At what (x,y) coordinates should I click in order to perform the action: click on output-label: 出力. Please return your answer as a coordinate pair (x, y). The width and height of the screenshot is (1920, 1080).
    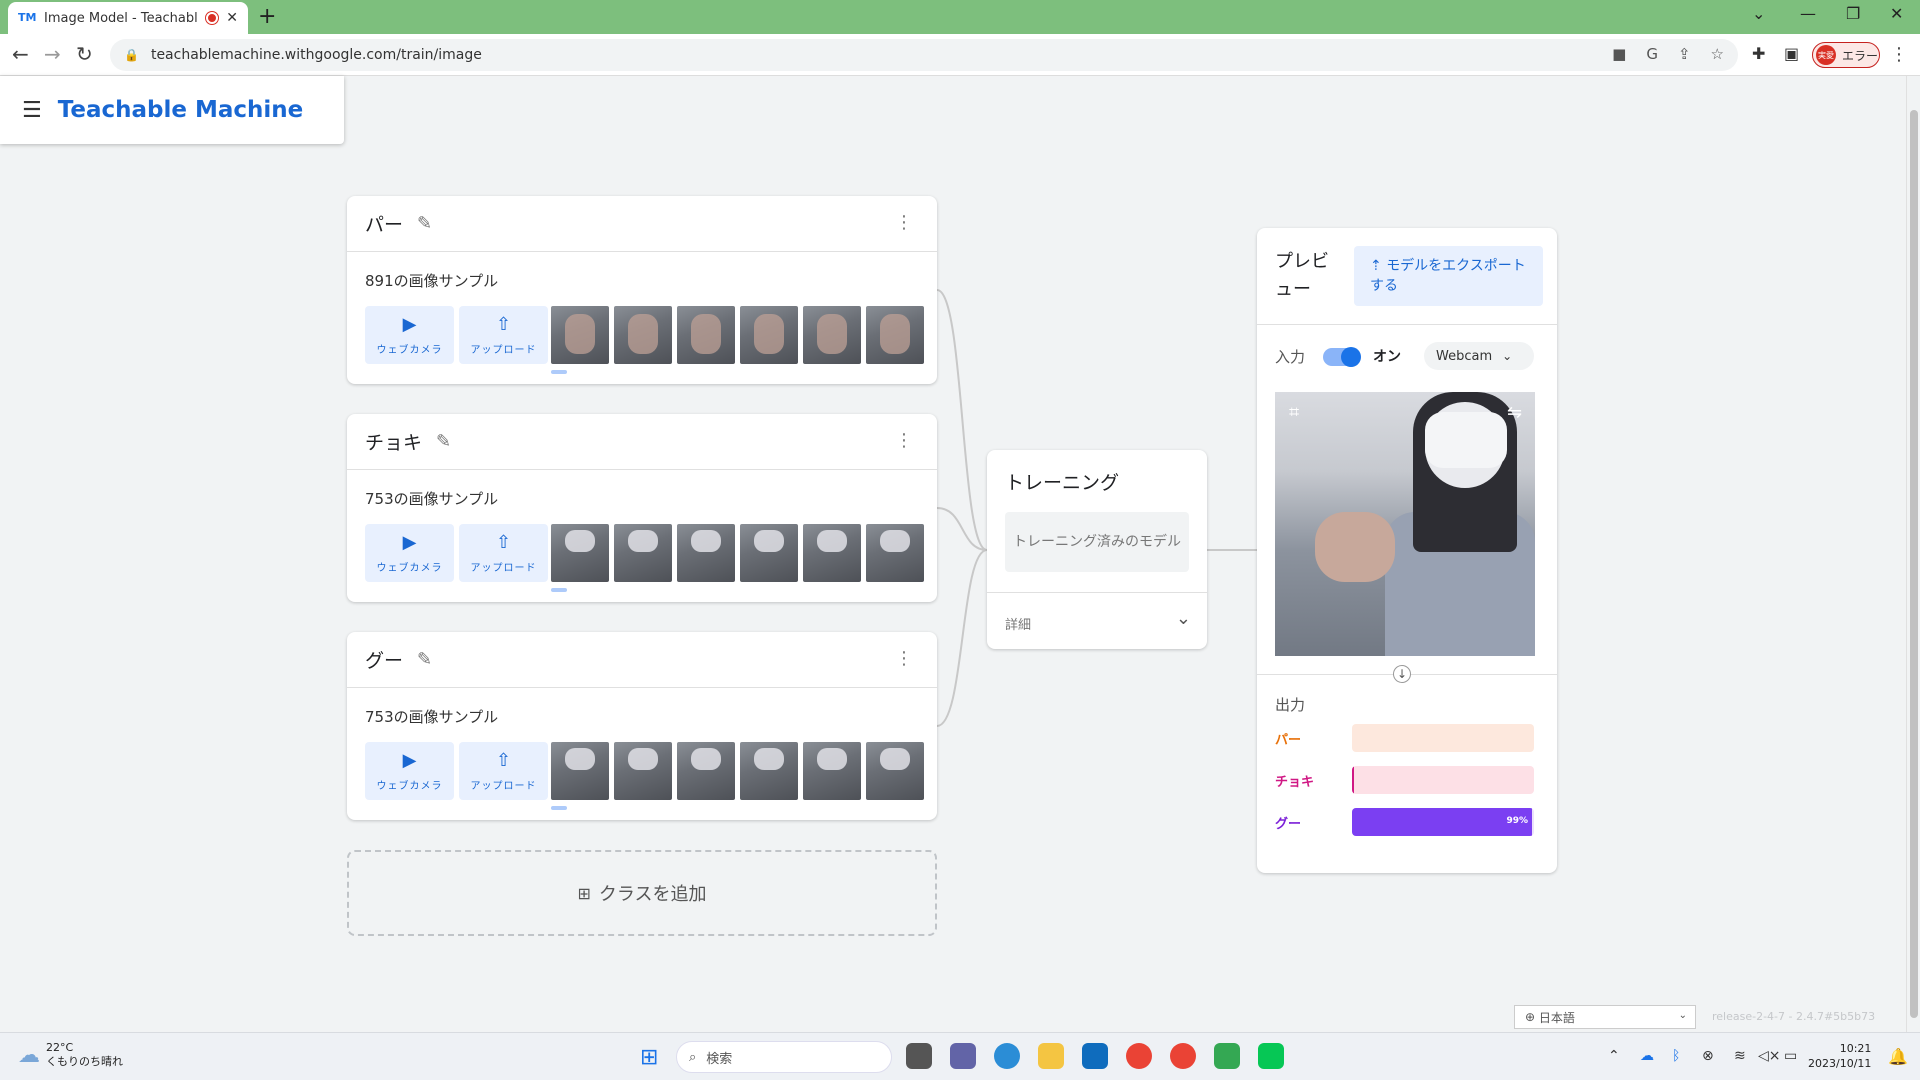
    Looking at the image, I should click on (1290, 705).